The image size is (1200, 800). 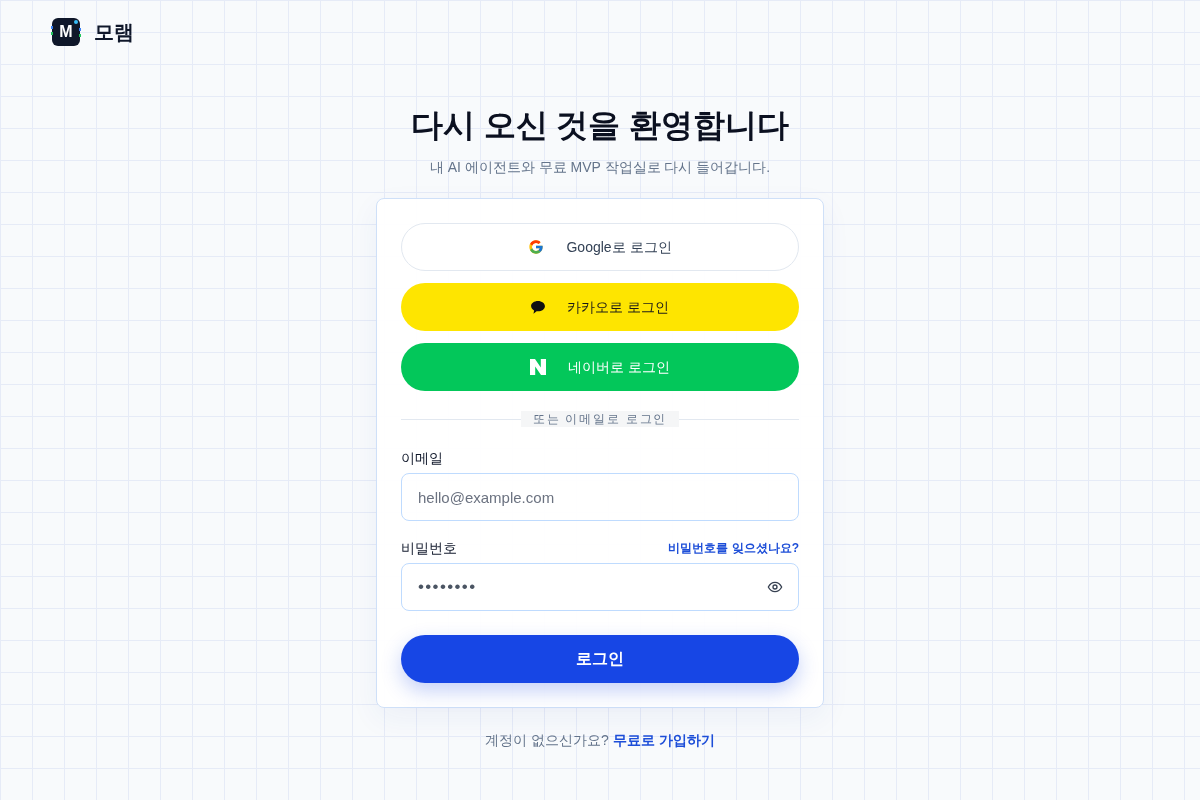 I want to click on brand-name: 모램, so click(x=114, y=32).